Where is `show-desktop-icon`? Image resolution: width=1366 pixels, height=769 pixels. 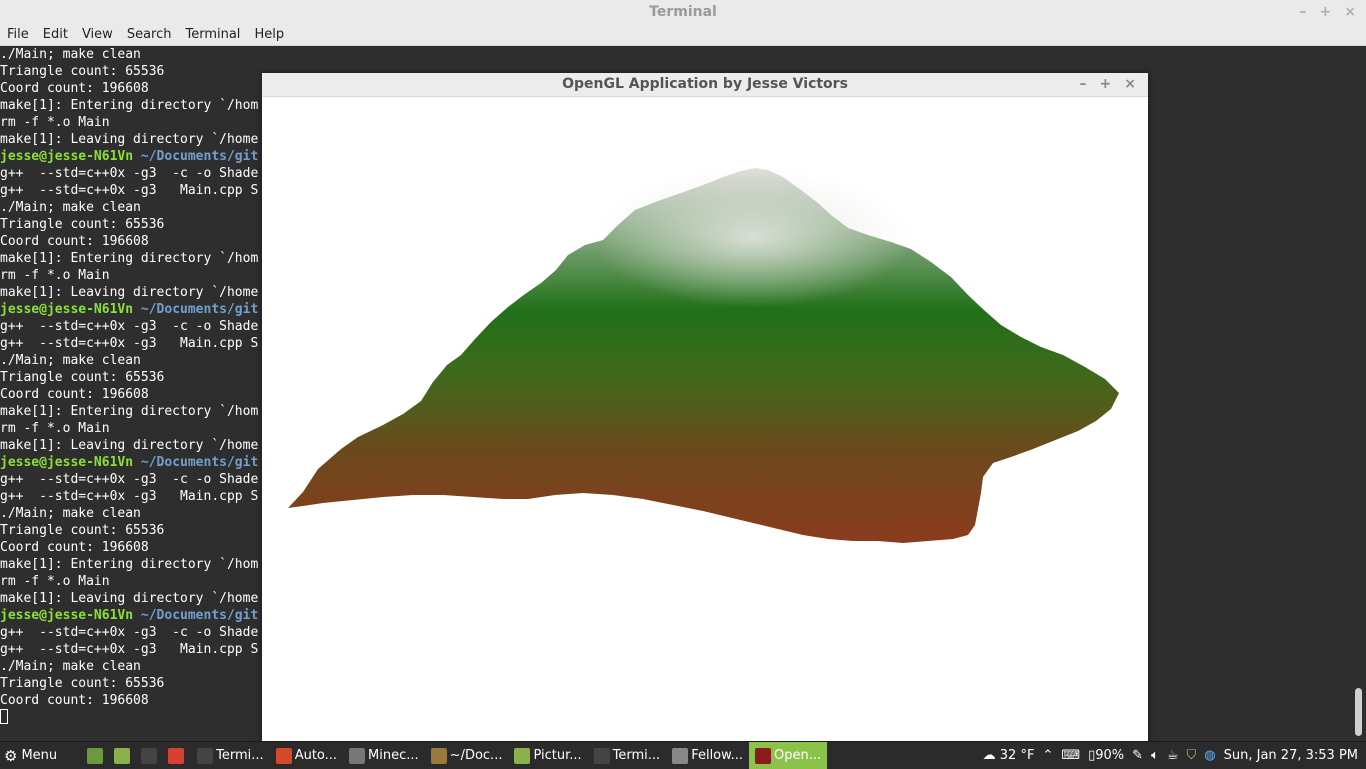 show-desktop-icon is located at coordinates (95, 755).